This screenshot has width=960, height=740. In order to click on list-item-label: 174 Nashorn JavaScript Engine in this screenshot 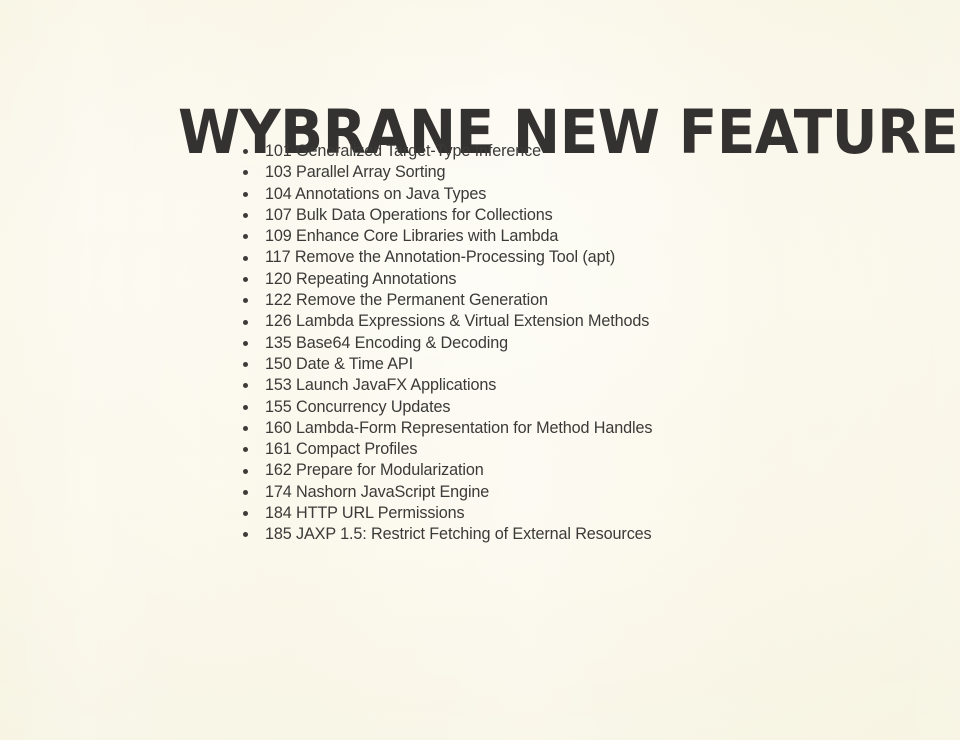, I will do `click(377, 491)`.